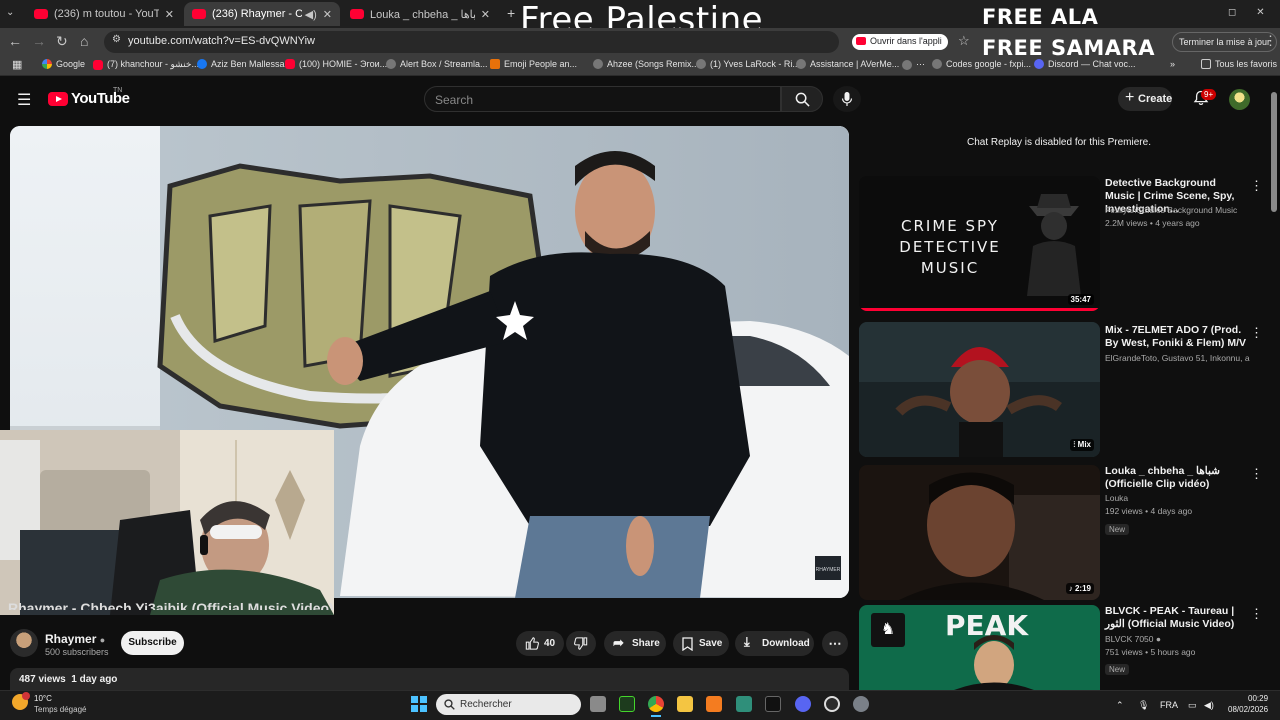  What do you see at coordinates (1209, 705) in the screenshot?
I see `volume-icon: ◀)` at bounding box center [1209, 705].